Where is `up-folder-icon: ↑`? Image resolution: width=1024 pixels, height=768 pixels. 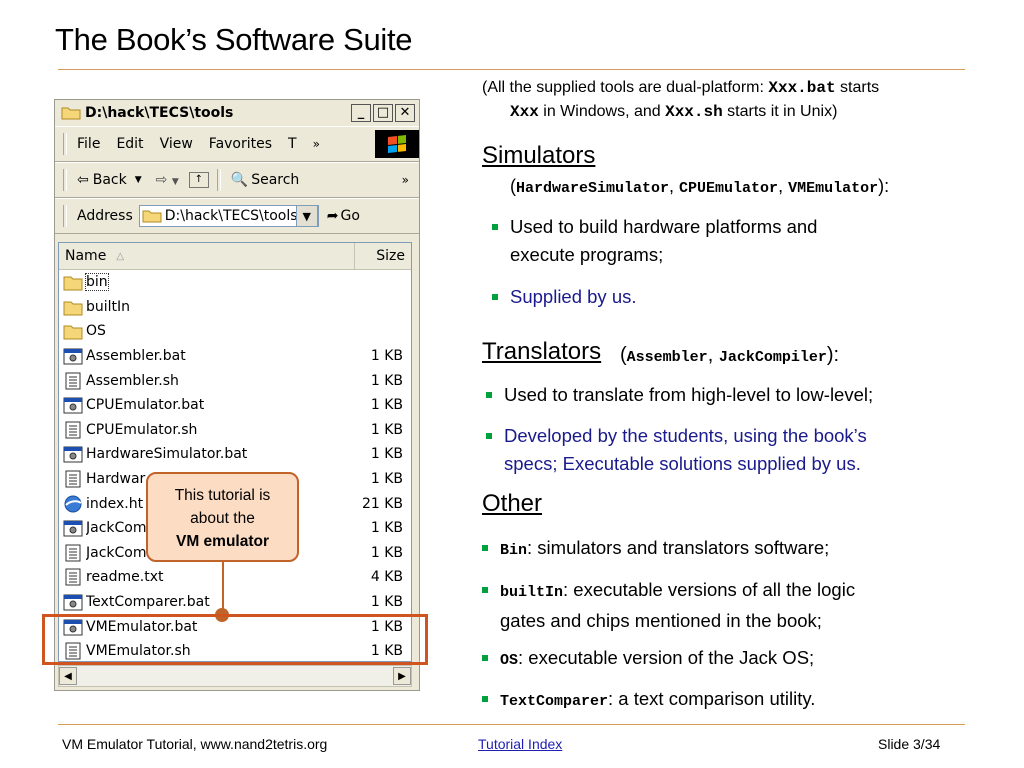 up-folder-icon: ↑ is located at coordinates (198, 180).